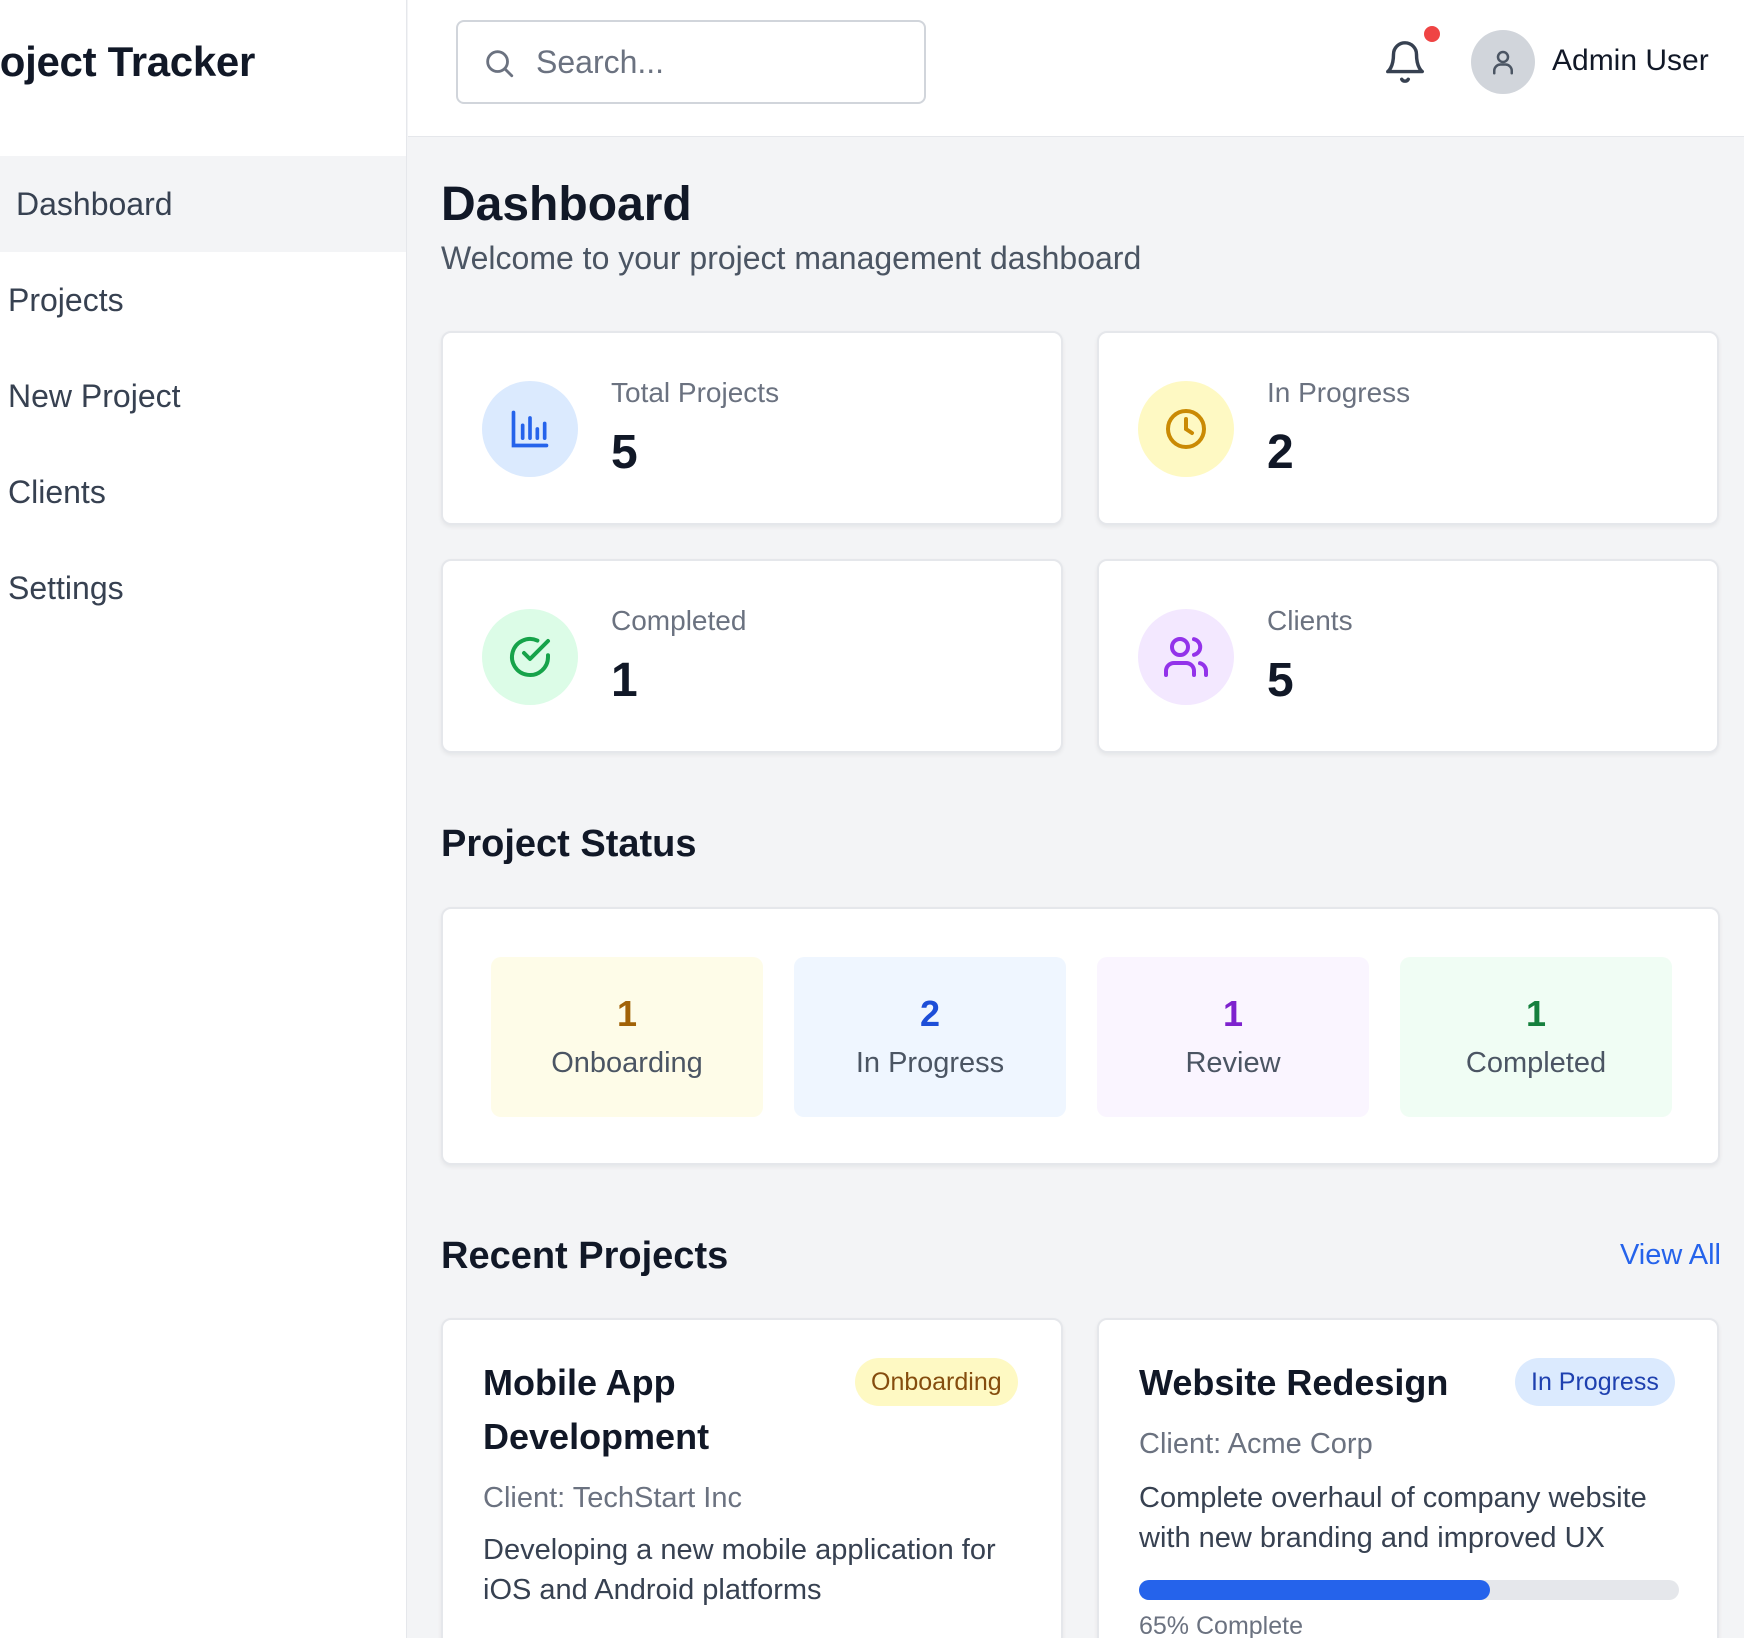  I want to click on status-tile-in-progress: 2 In Progress, so click(930, 1037).